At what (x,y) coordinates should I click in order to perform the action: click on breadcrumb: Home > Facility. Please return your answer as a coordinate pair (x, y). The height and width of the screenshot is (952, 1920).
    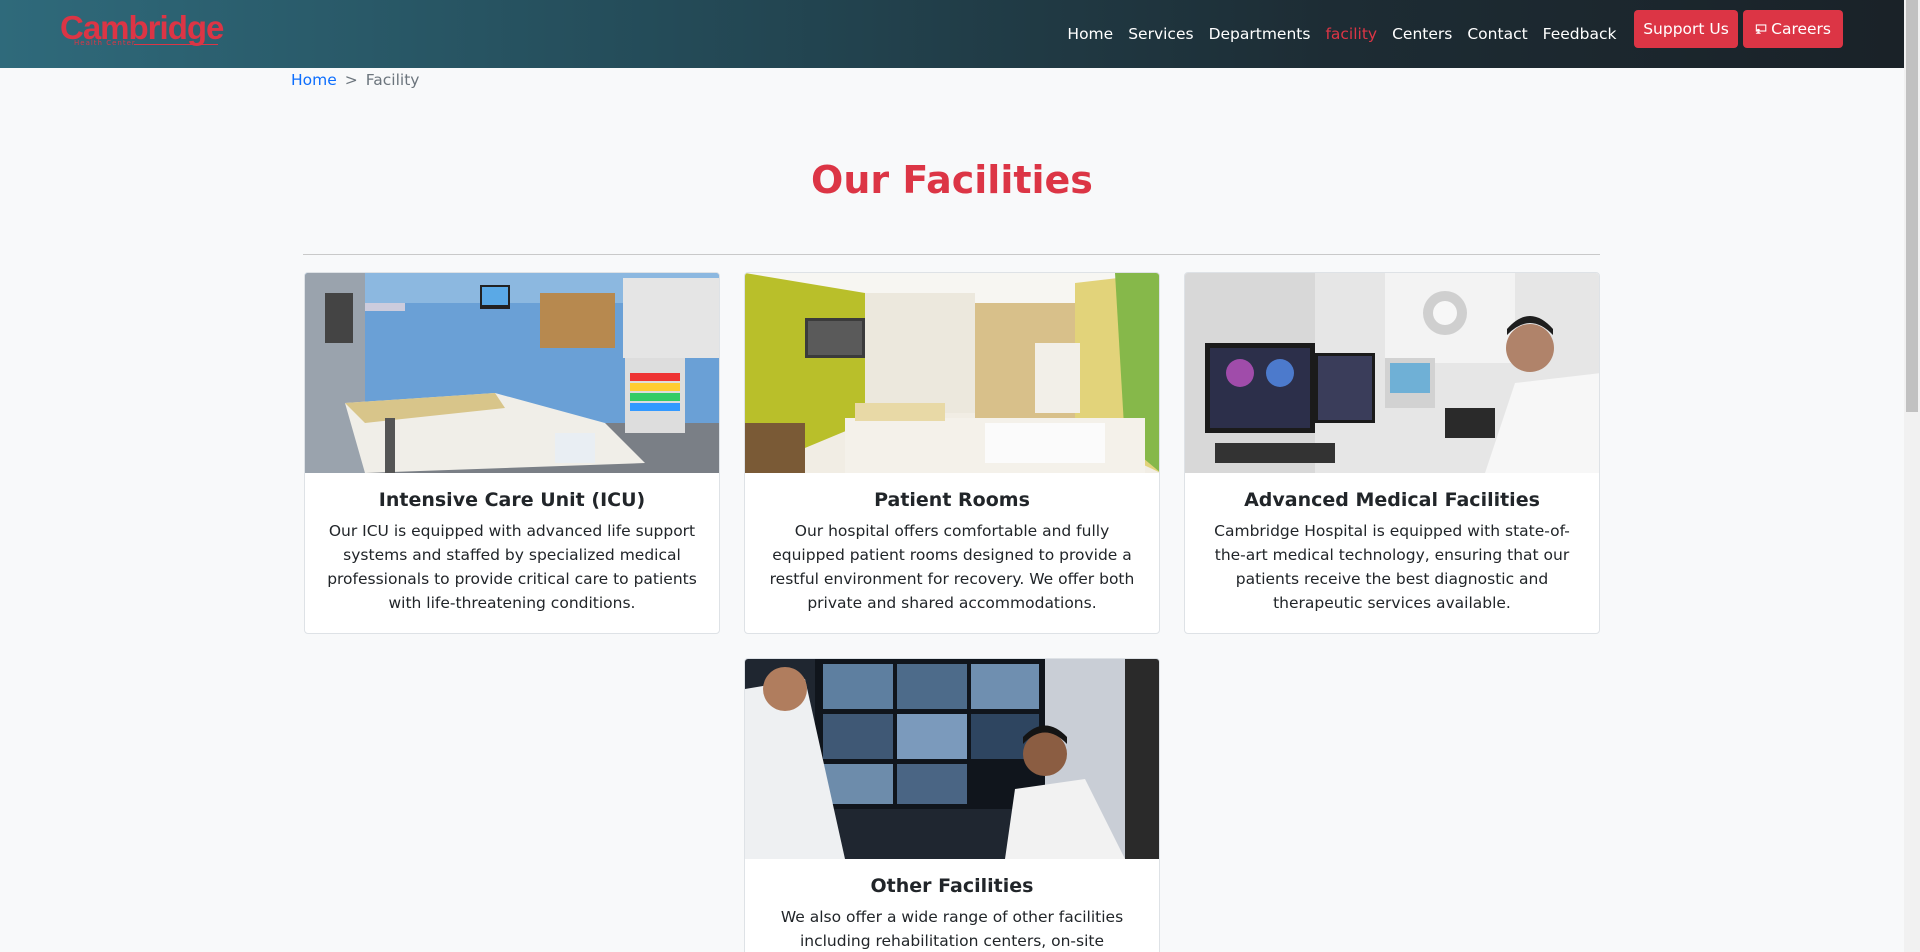
    Looking at the image, I should click on (355, 80).